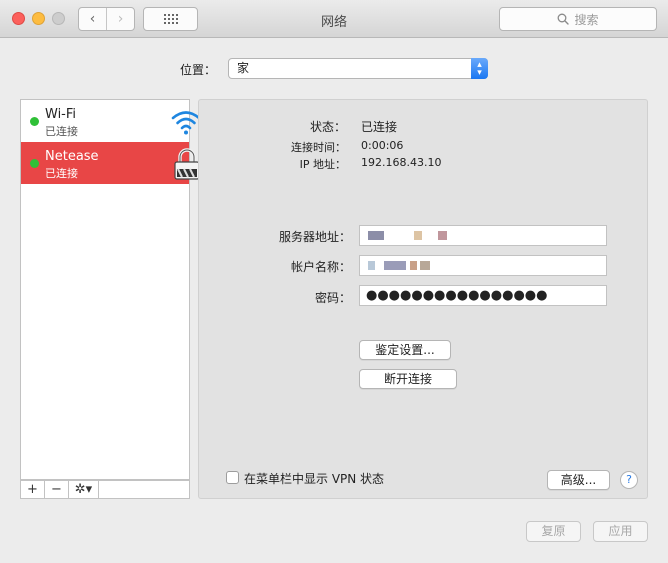 The width and height of the screenshot is (668, 563). What do you see at coordinates (408, 379) in the screenshot?
I see `disconnect-button: 断开连接` at bounding box center [408, 379].